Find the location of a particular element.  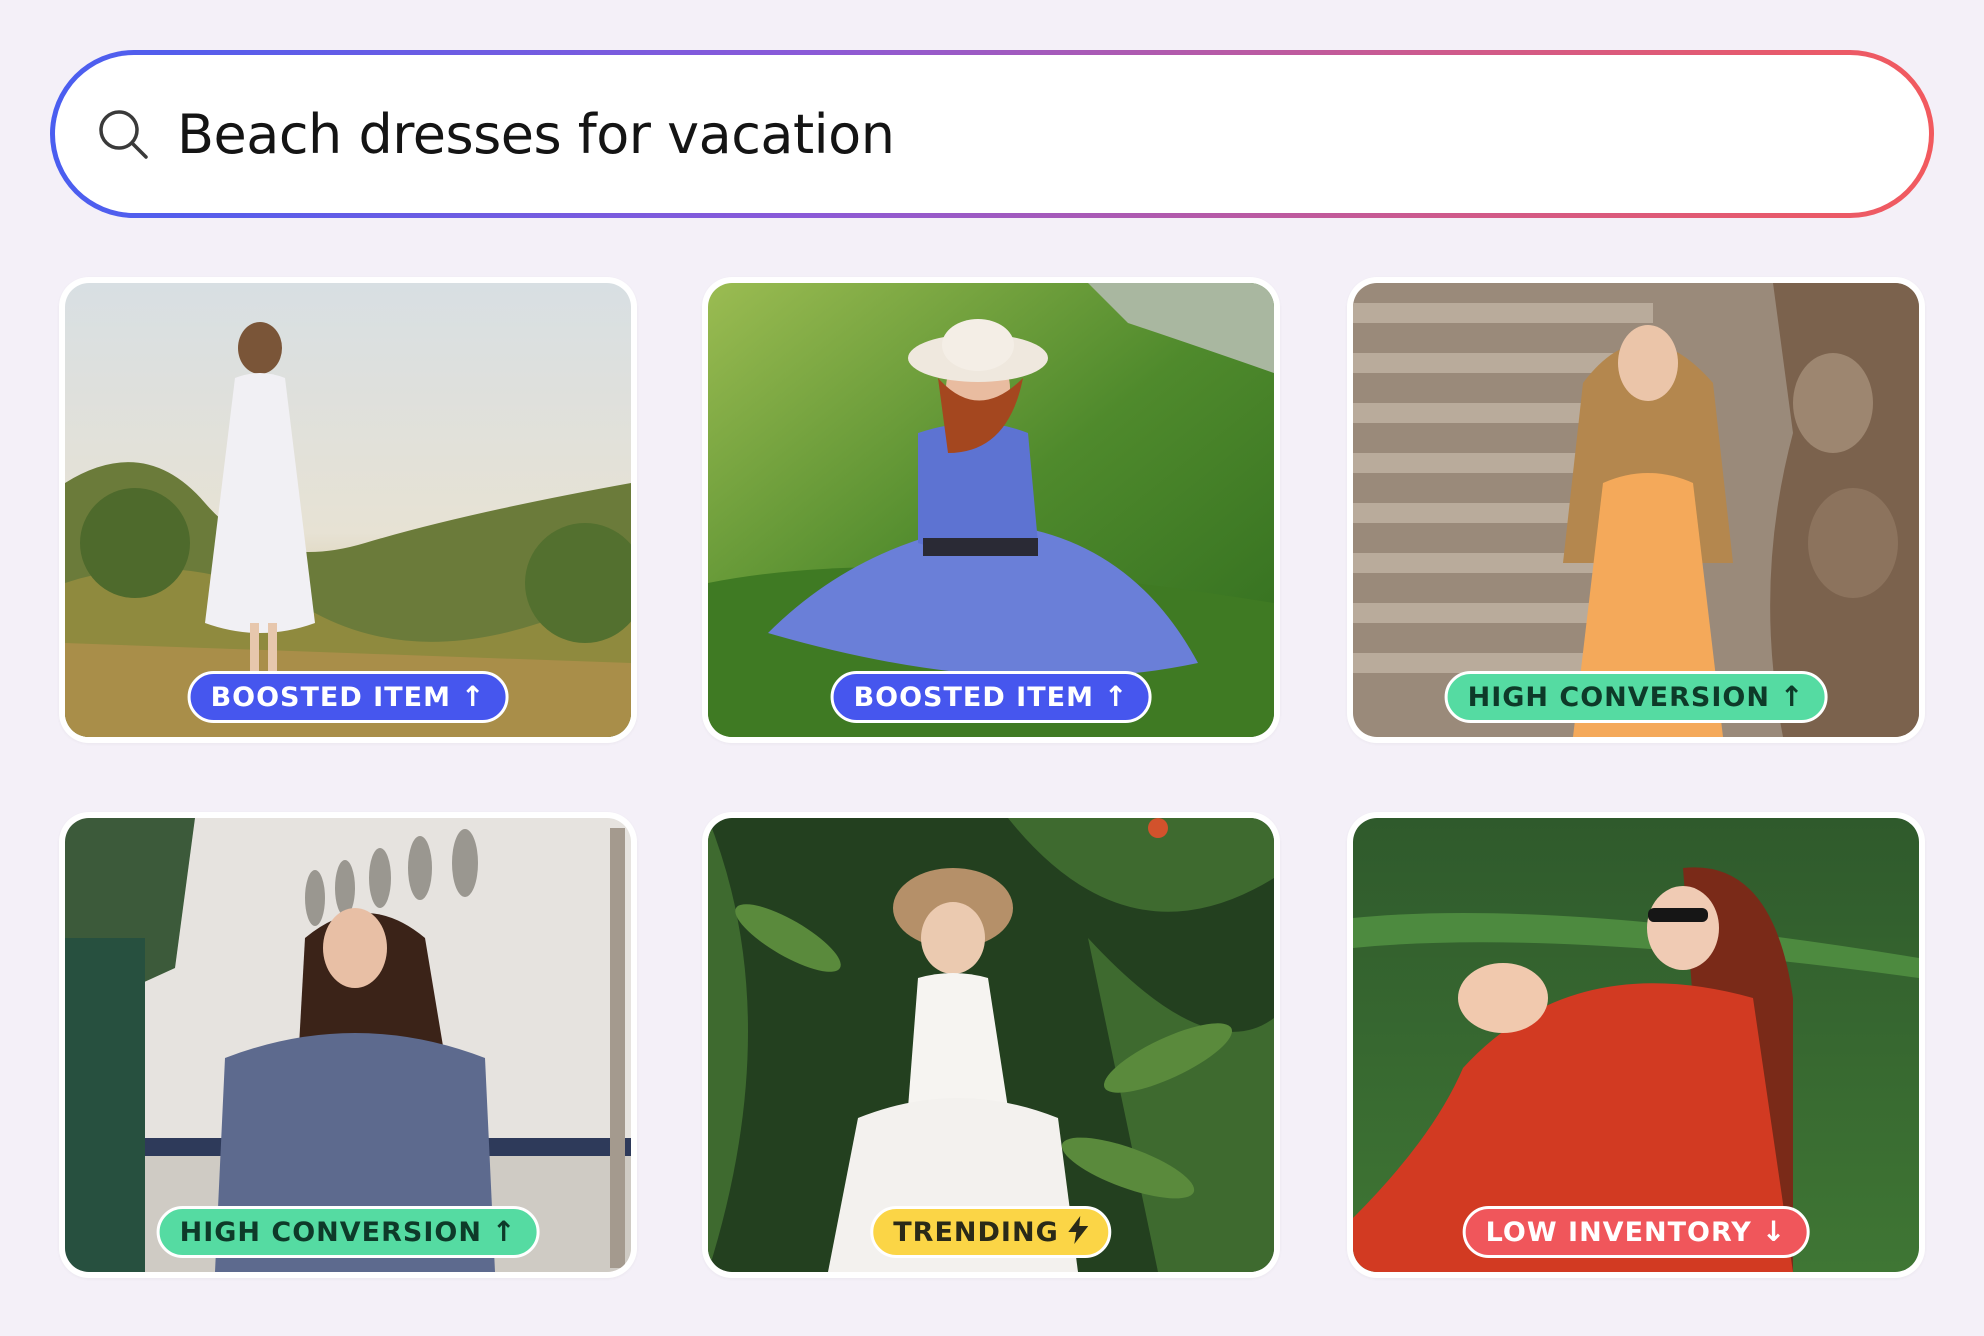

search-query-text: Beach dresses for vacation is located at coordinates (536, 134).